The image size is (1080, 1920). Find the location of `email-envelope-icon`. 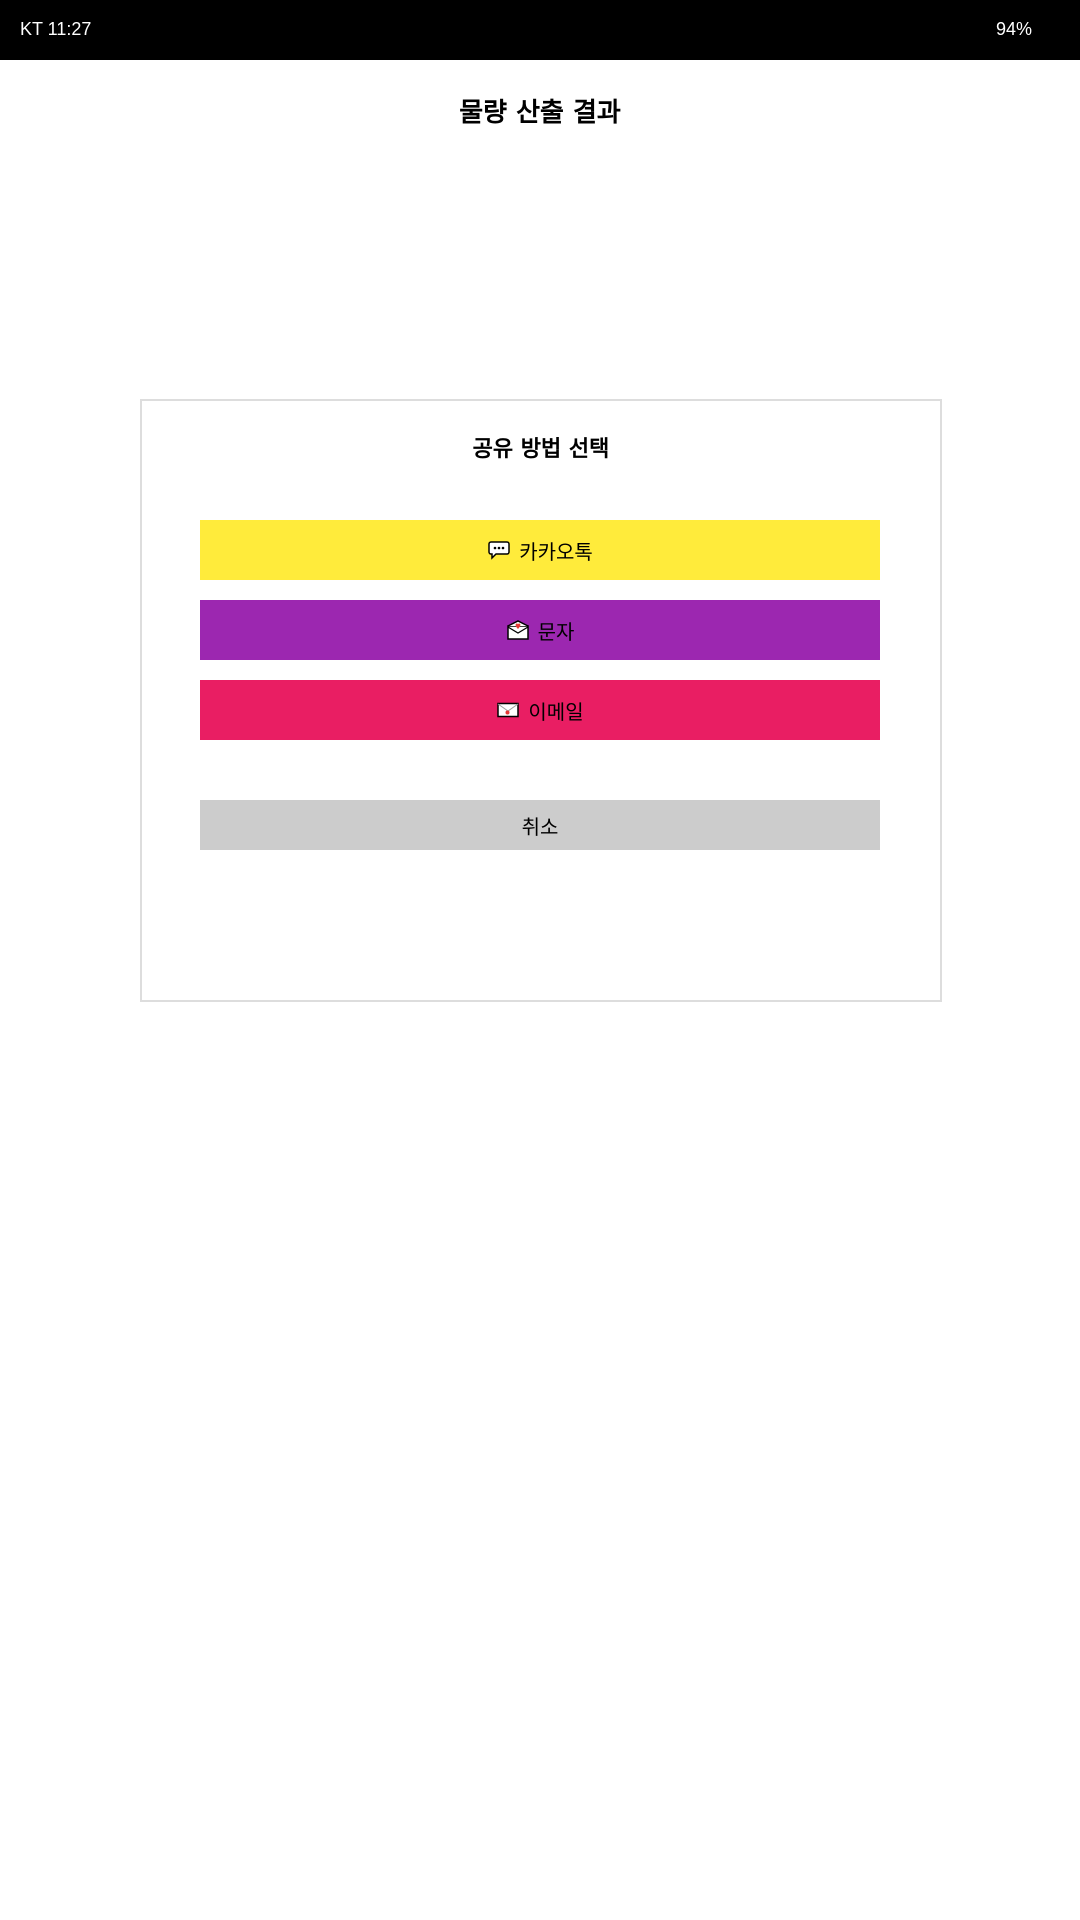

email-envelope-icon is located at coordinates (508, 710).